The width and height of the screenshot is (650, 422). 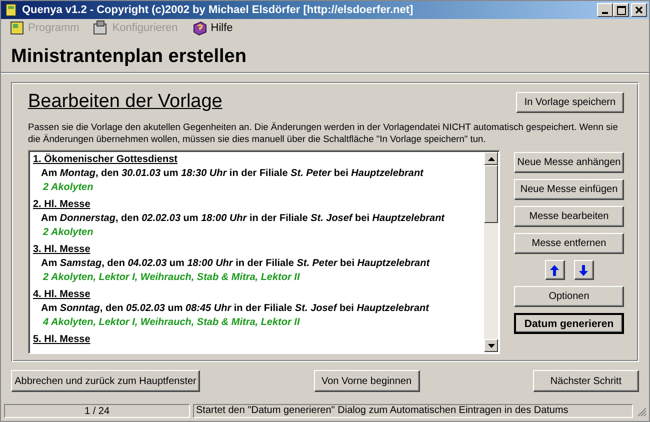 I want to click on window-title: Quenya v1.2 - Copyright (c)2002 by Michael Elsdörfer [http://elsdoerfer.net], so click(x=218, y=10).